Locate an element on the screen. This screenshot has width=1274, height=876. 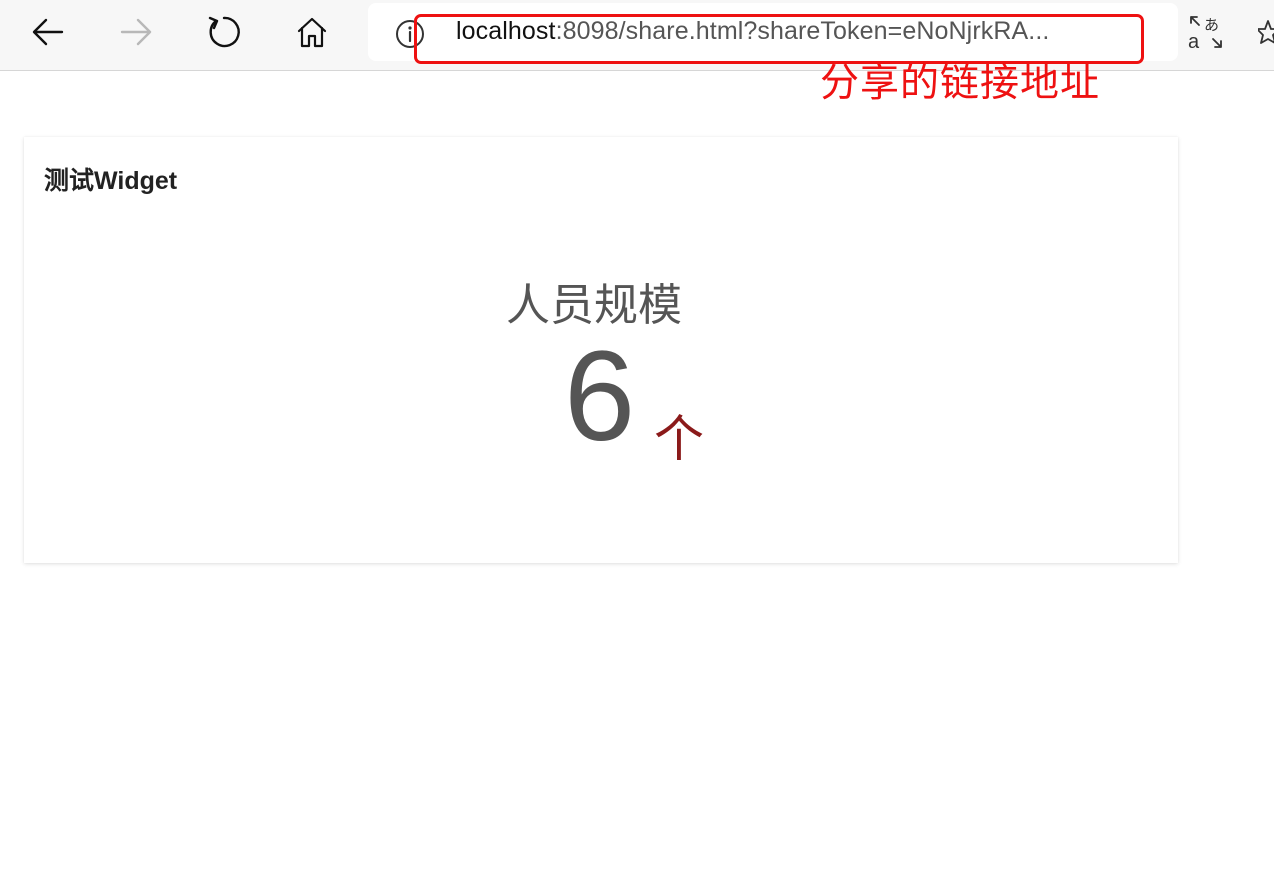
svg-text: a is located at coordinates (1194, 41).